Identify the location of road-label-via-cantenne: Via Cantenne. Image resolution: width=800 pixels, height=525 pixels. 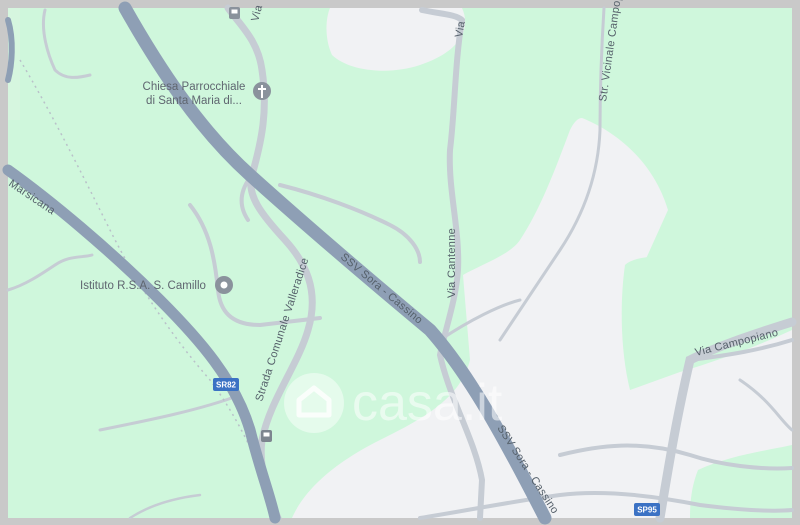
(452, 263).